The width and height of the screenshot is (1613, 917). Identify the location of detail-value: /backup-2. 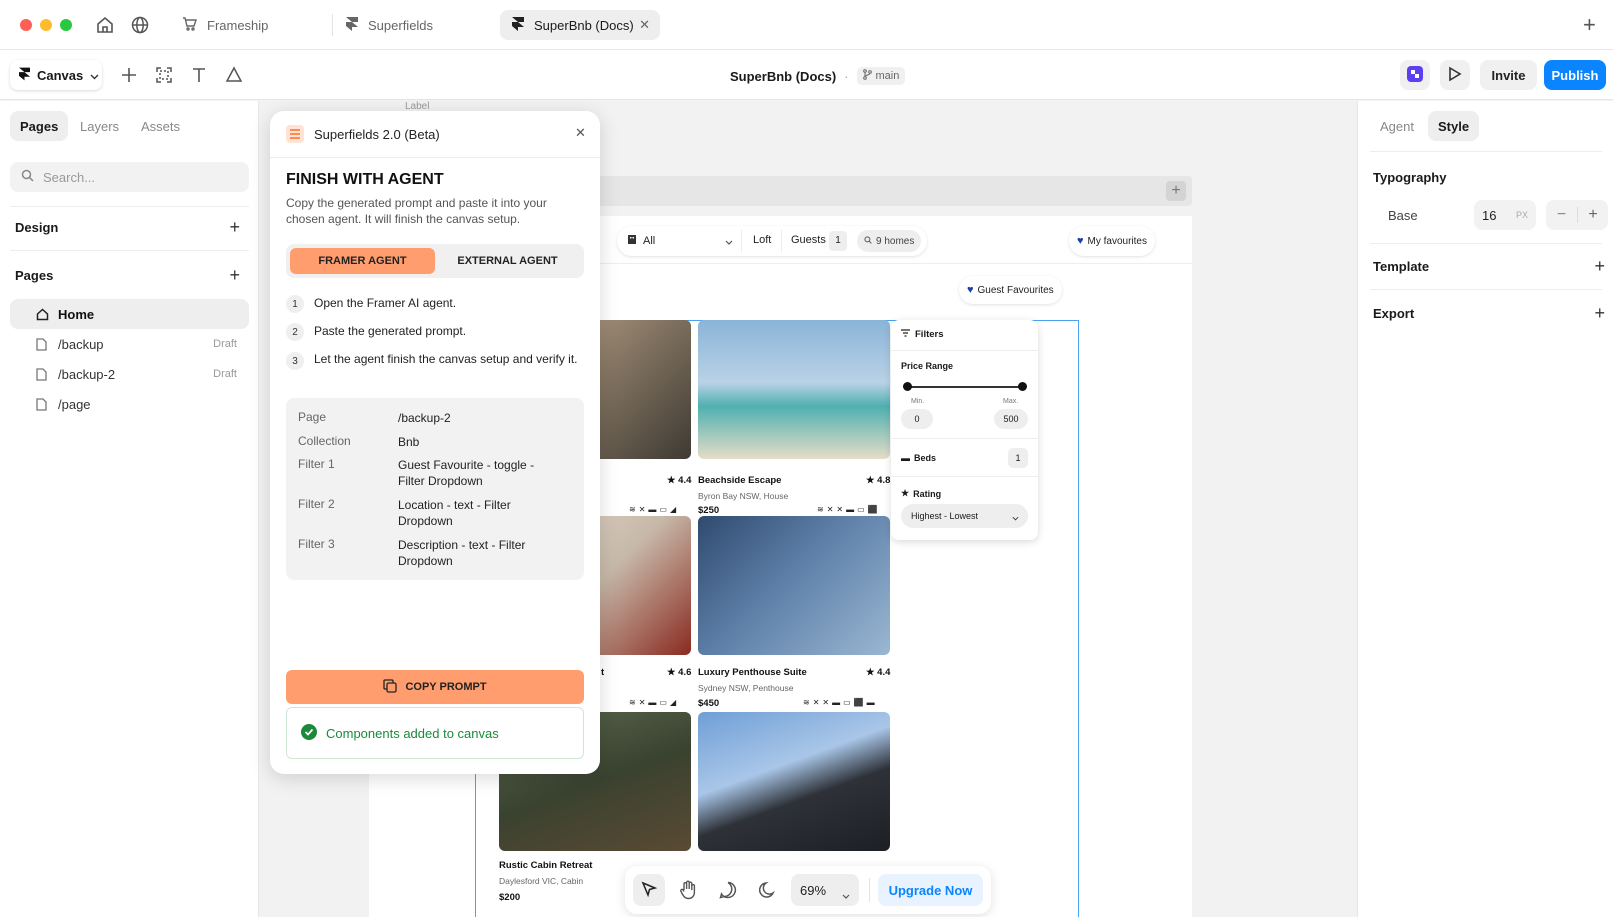
(424, 418).